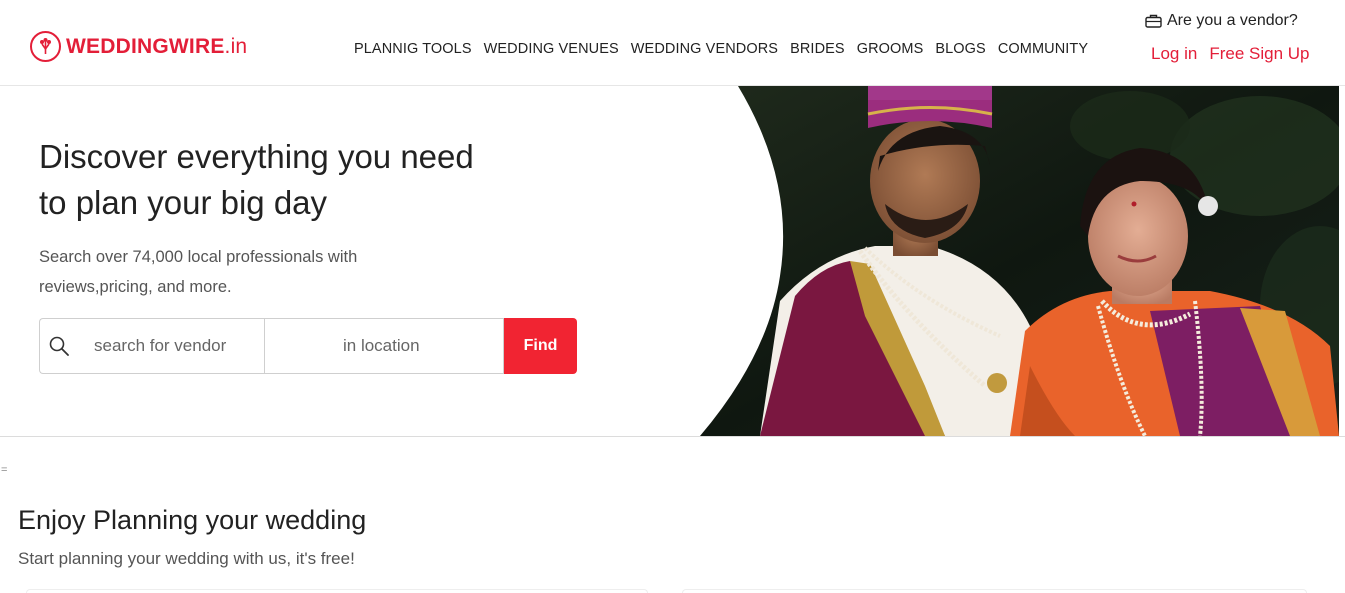  I want to click on nav-item-community: COMMUNITY, so click(1043, 49).